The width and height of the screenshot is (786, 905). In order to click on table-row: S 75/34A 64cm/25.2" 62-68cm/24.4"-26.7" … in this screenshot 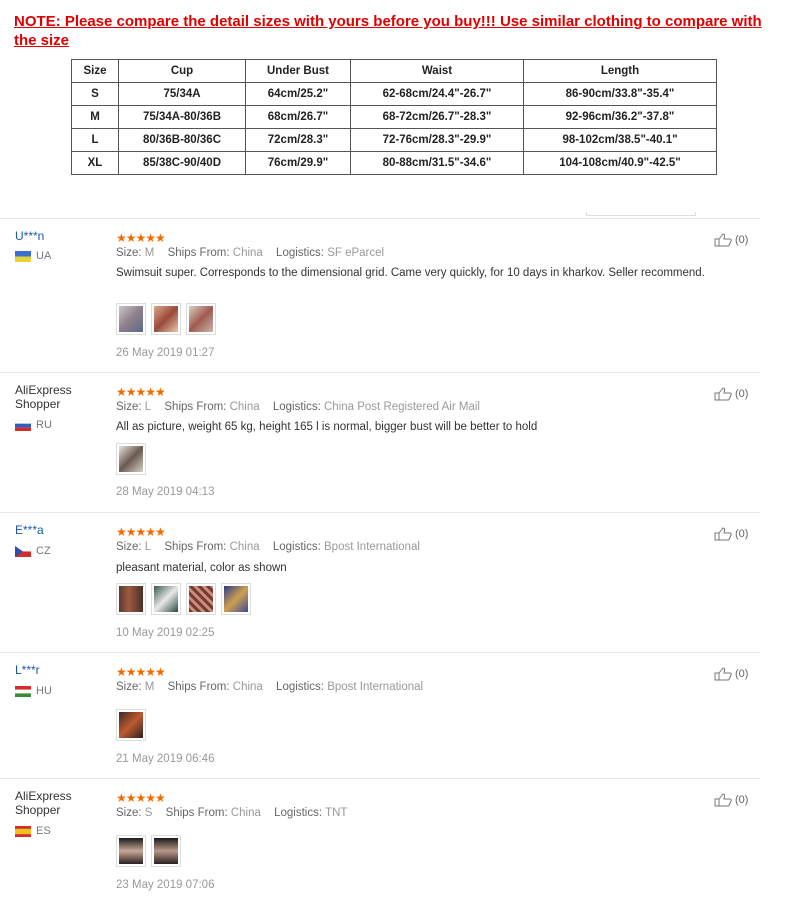, I will do `click(394, 94)`.